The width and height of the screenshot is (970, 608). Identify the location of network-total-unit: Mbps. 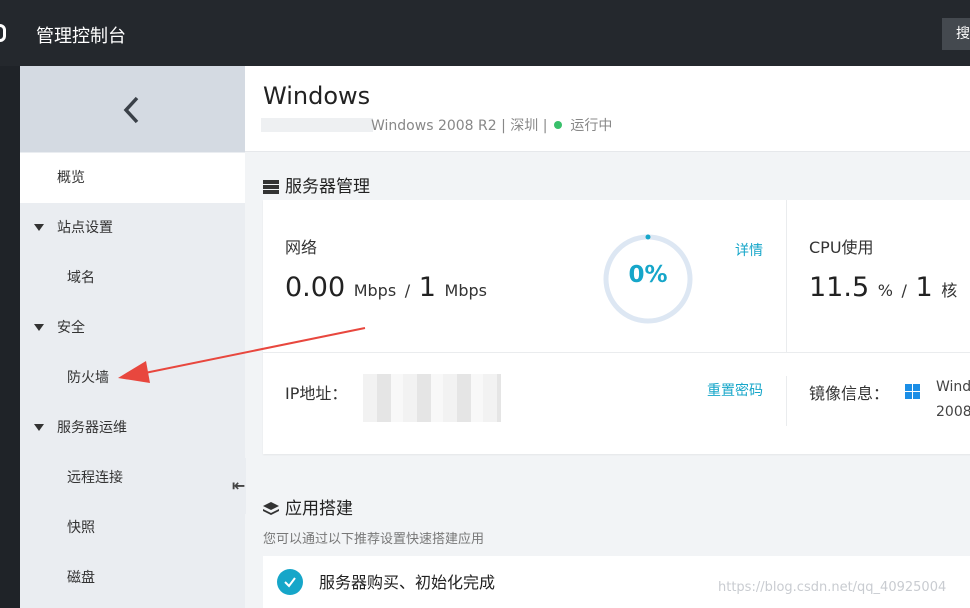
(465, 290).